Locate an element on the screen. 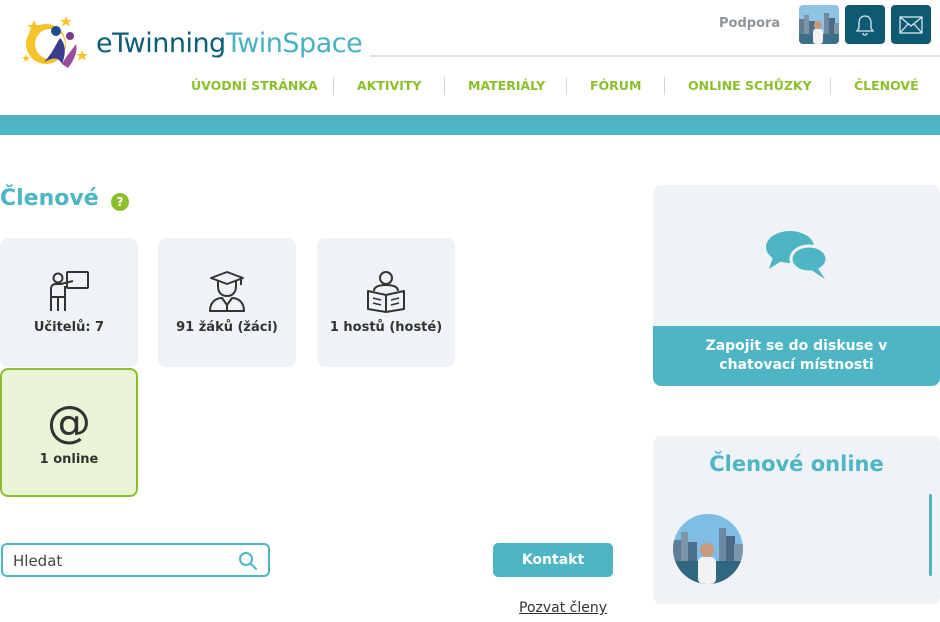  at-icon: @ is located at coordinates (69, 422).